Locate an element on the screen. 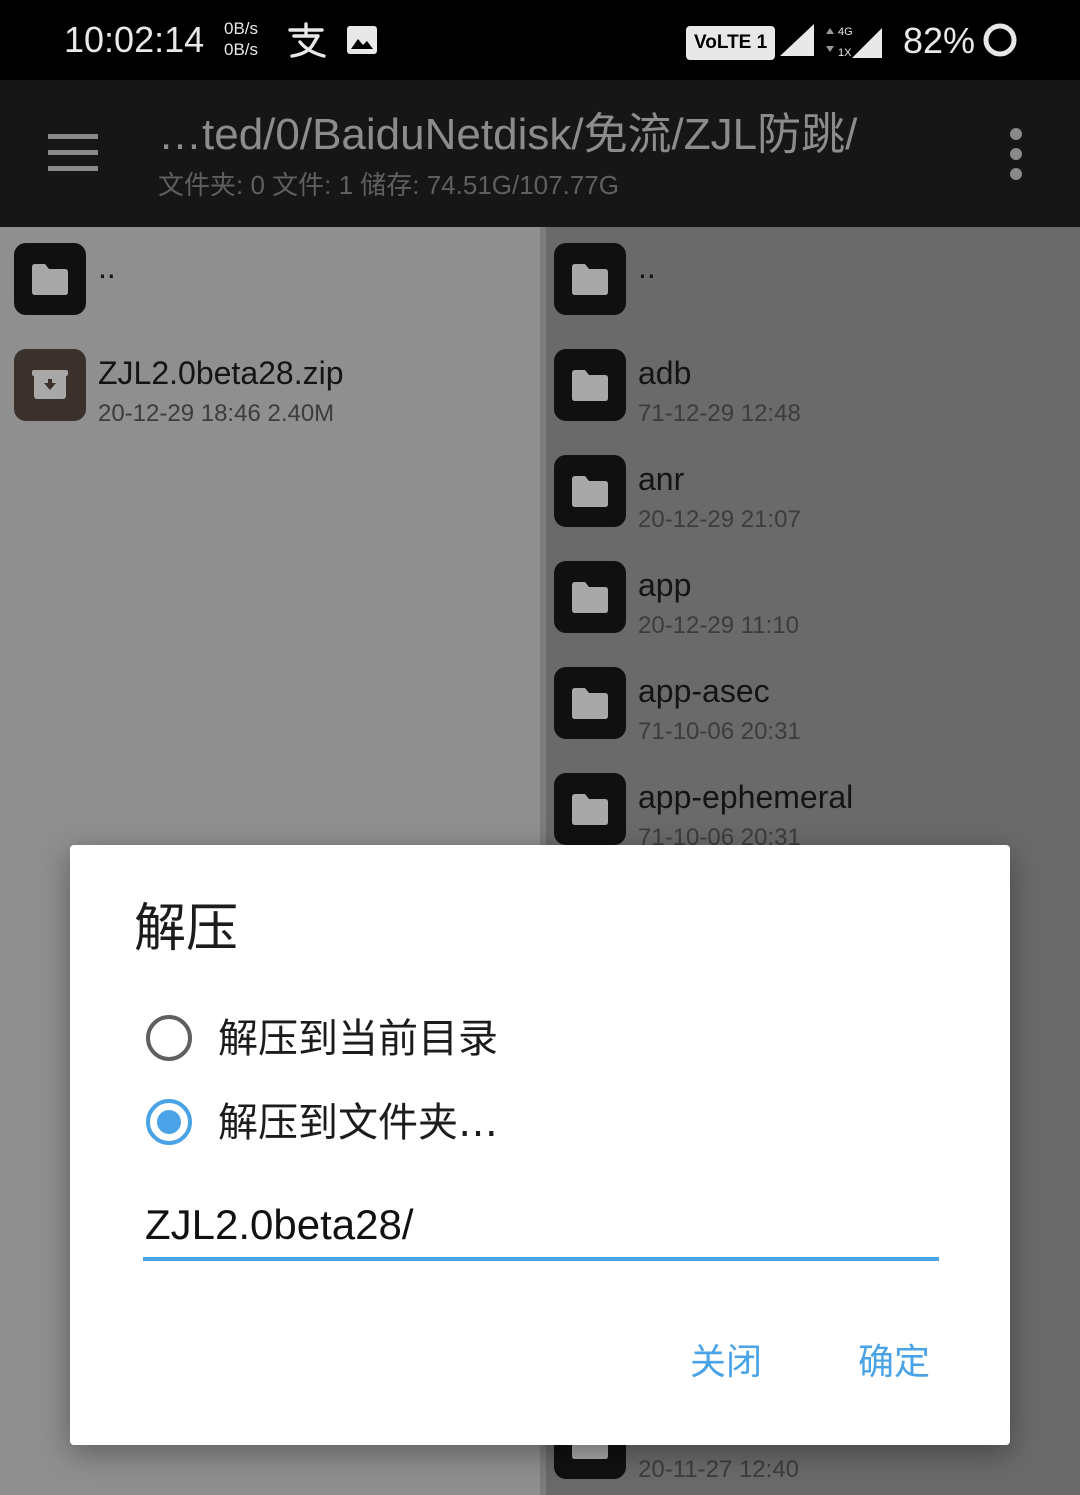 This screenshot has width=1080, height=1495. list-item-folder: app-asec 71-10-06 20:31 is located at coordinates (813, 704).